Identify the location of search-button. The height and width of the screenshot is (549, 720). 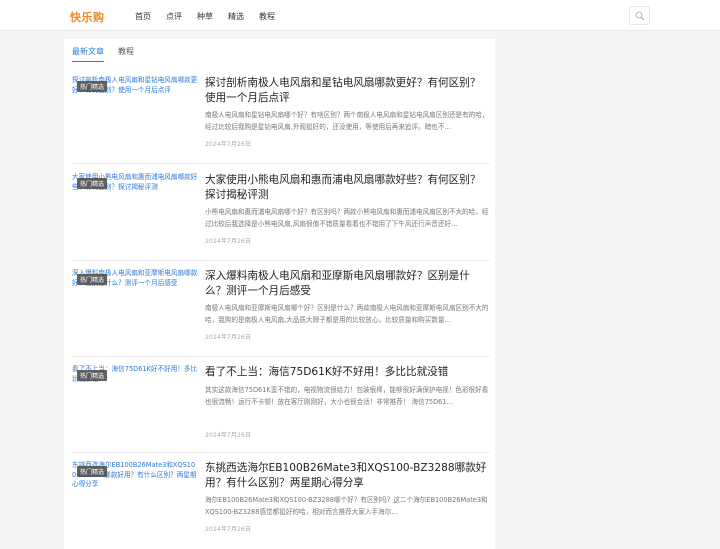
(639, 15).